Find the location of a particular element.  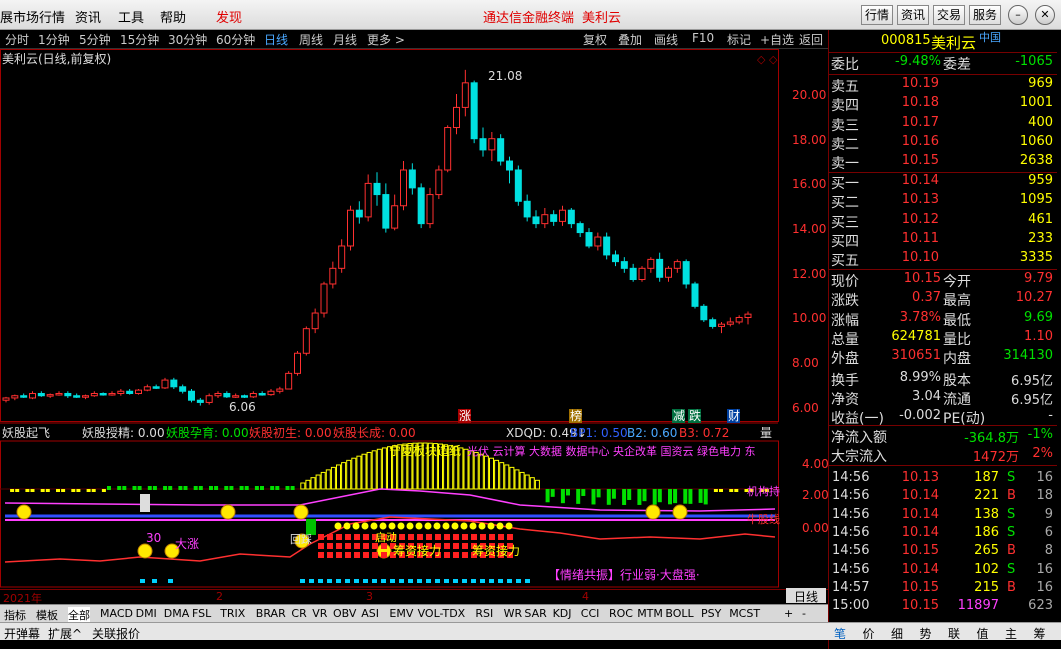

indicator-tab: RSI is located at coordinates (484, 613).